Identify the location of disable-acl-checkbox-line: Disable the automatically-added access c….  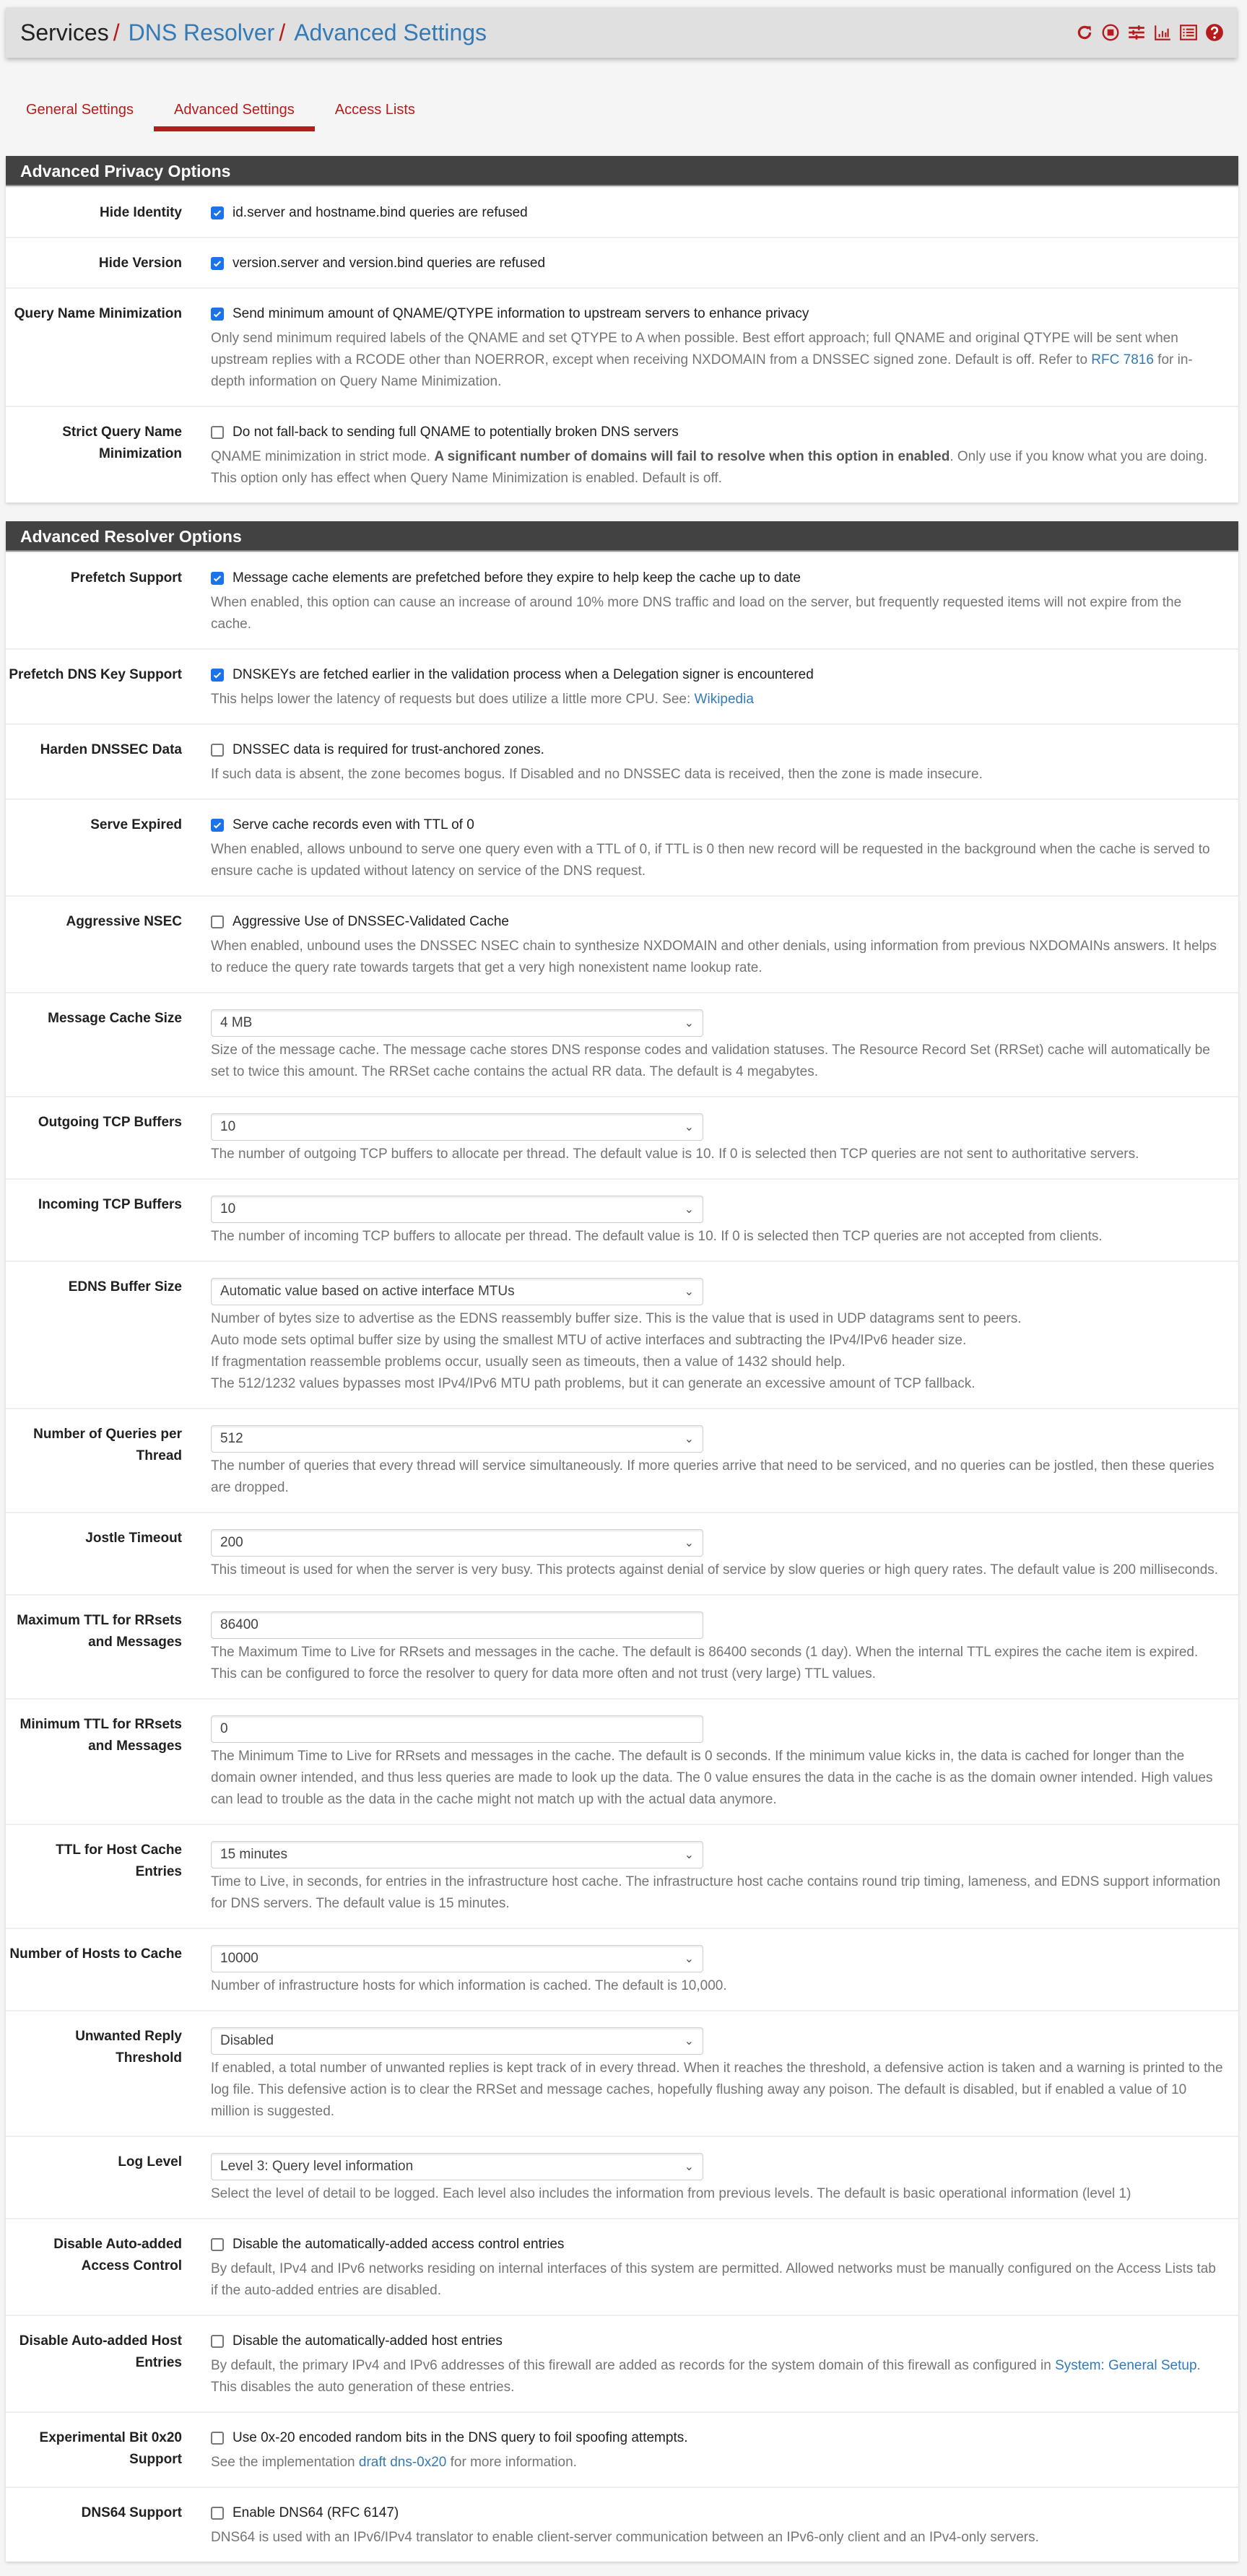
(717, 2244).